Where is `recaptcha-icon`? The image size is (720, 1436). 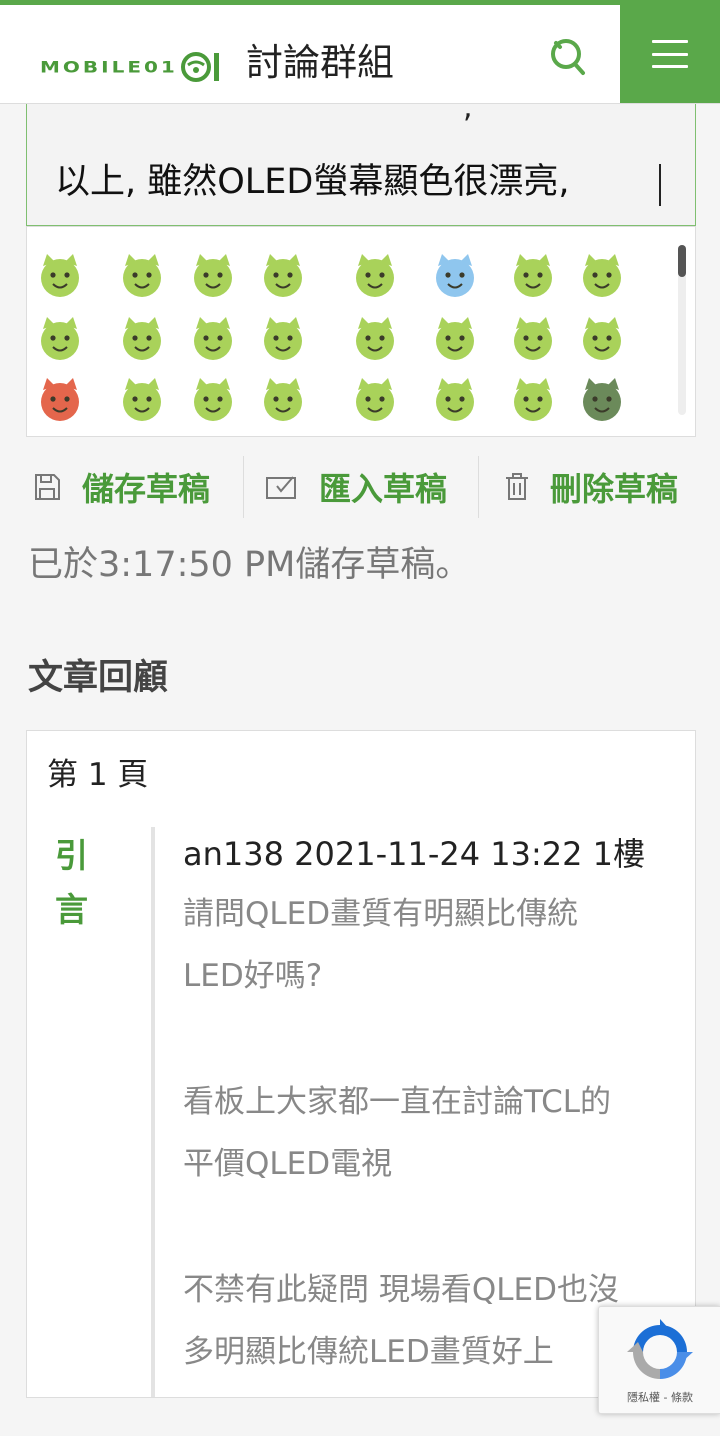
recaptcha-icon is located at coordinates (660, 1349).